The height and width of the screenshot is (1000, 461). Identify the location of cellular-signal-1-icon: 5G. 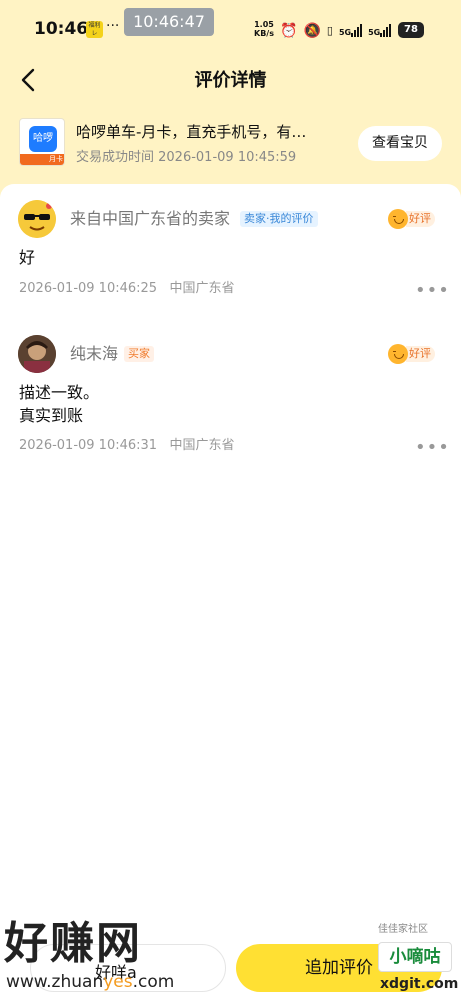
(350, 30).